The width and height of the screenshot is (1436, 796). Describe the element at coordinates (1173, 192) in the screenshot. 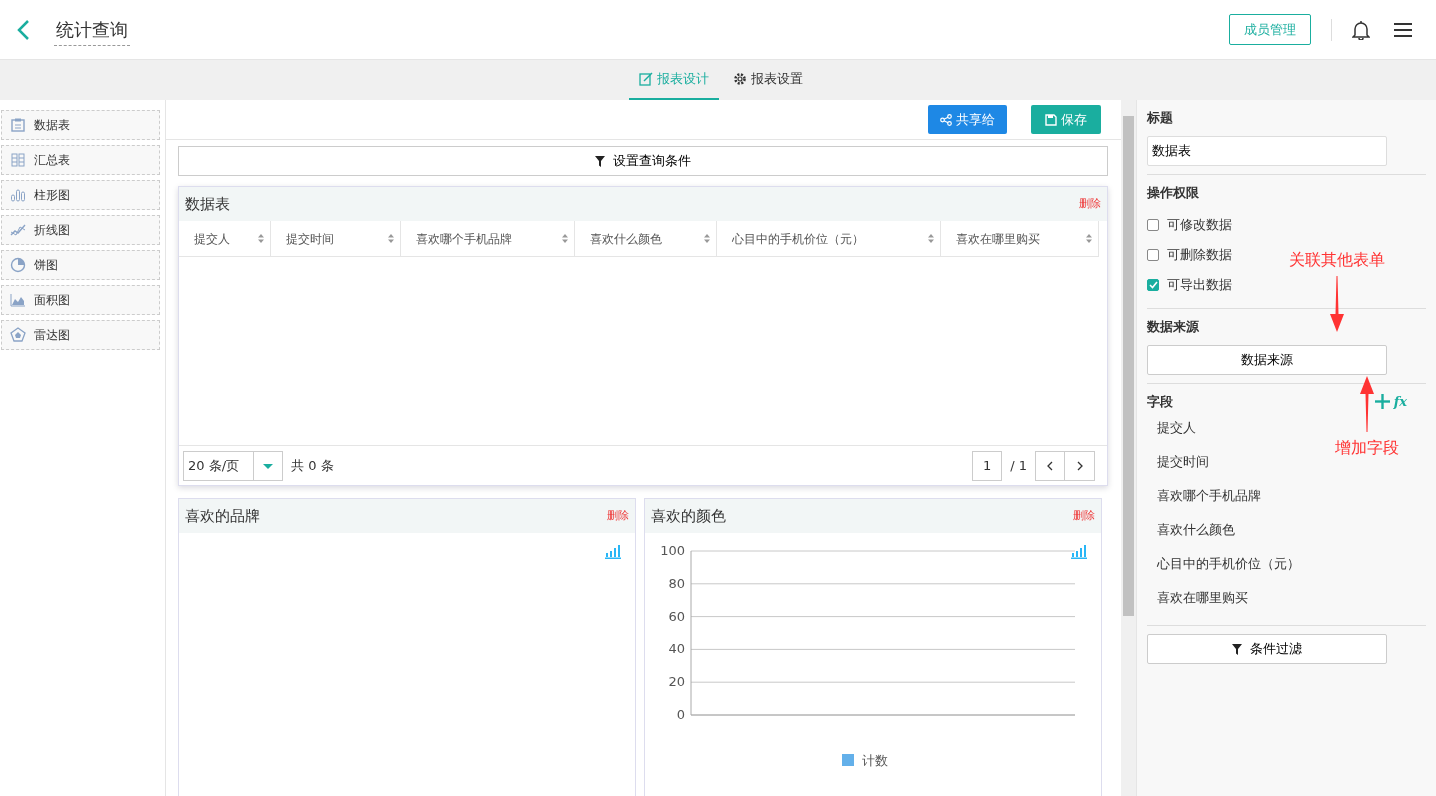

I see `section-label: 操作权限` at that location.